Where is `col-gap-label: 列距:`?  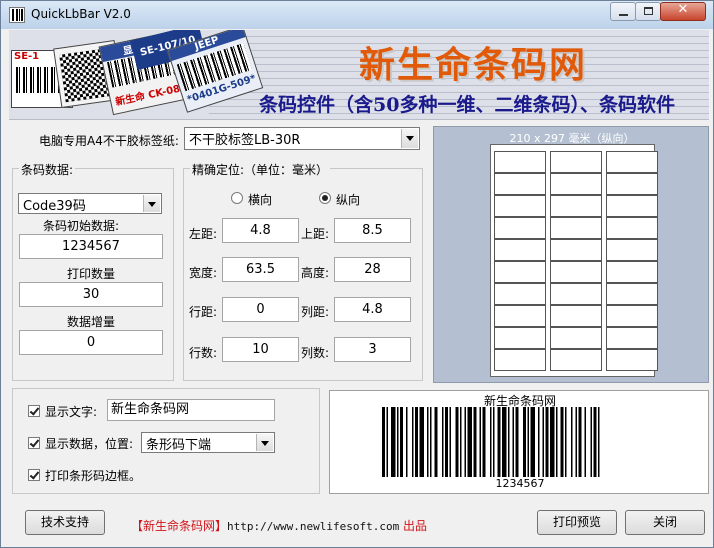 col-gap-label: 列距: is located at coordinates (315, 312).